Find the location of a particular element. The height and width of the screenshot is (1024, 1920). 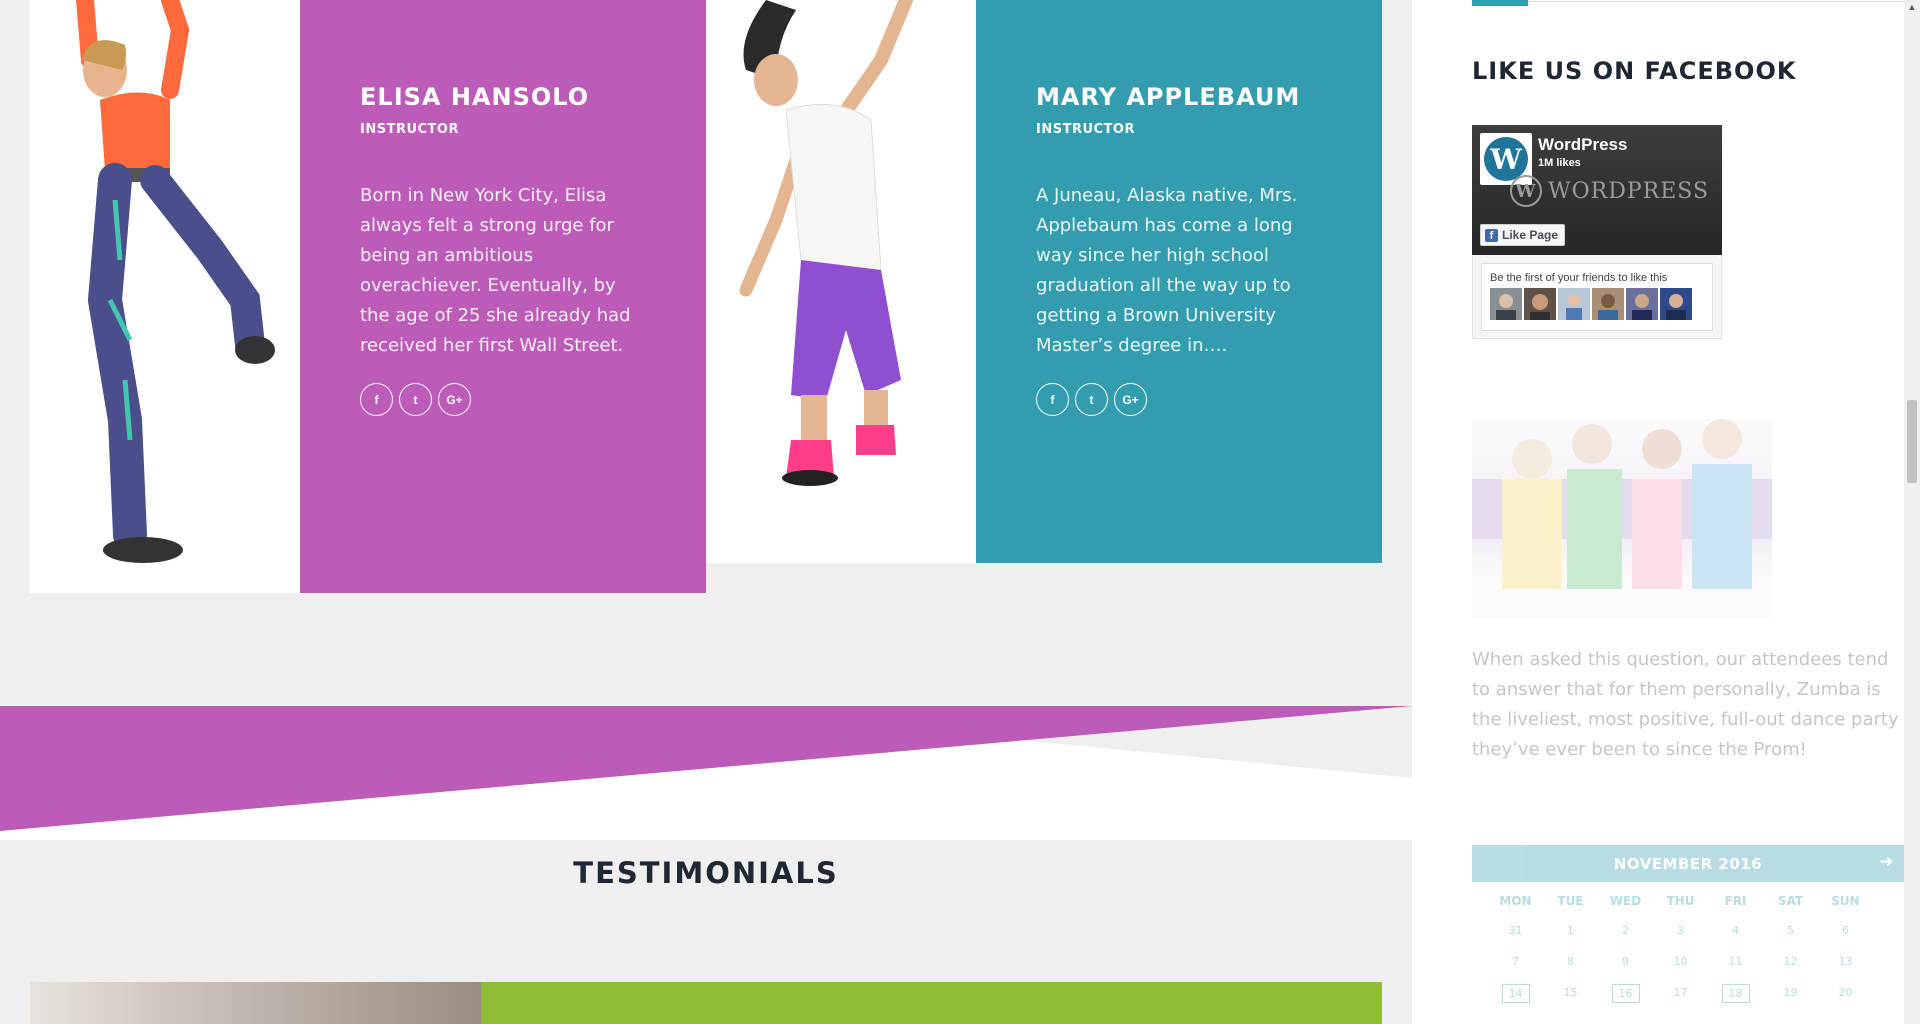

testimonial-panel is located at coordinates (931, 1003).